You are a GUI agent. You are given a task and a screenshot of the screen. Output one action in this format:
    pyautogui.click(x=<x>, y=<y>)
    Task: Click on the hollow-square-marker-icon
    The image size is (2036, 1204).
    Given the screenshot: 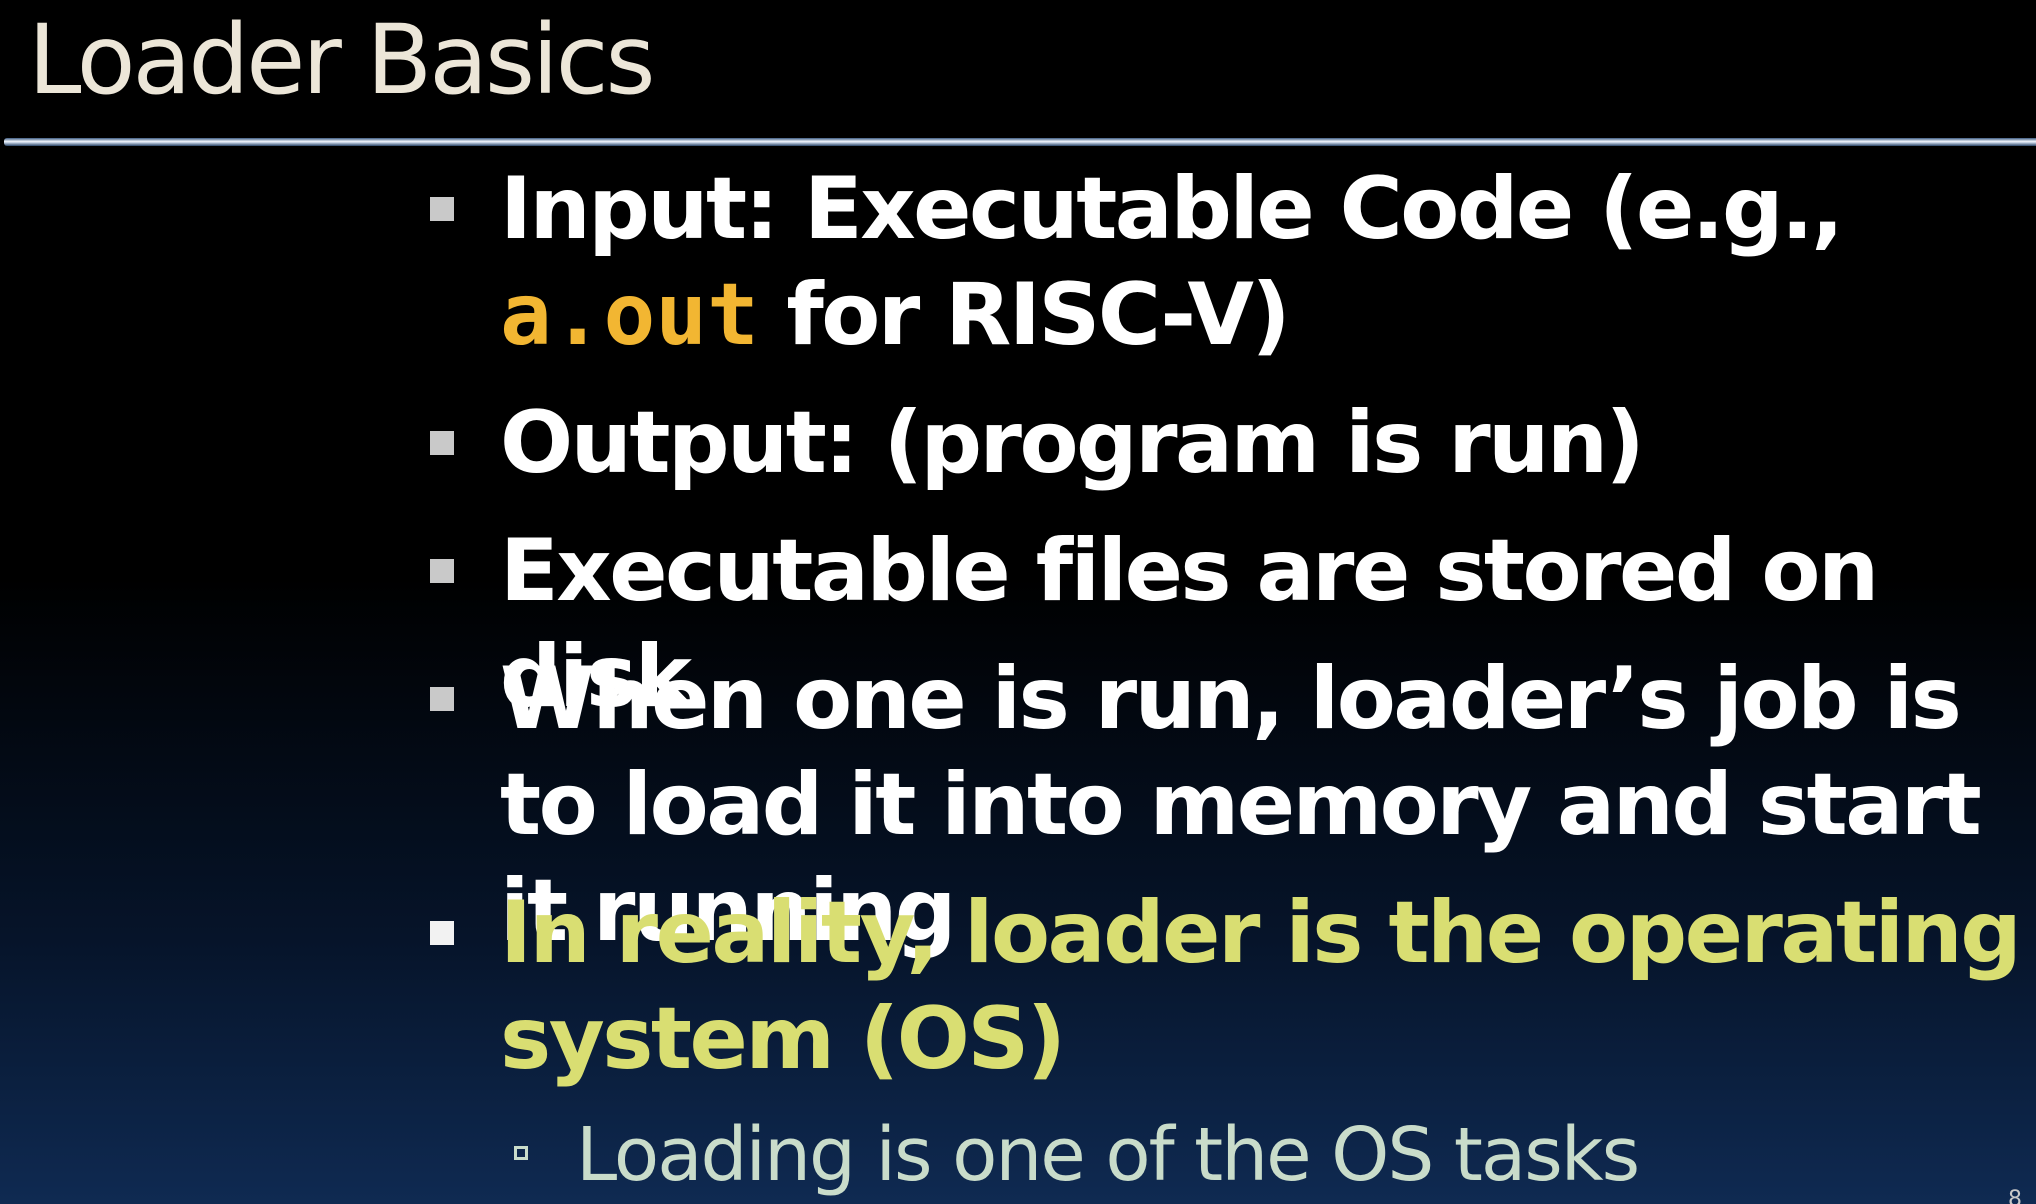 What is the action you would take?
    pyautogui.click(x=521, y=1153)
    